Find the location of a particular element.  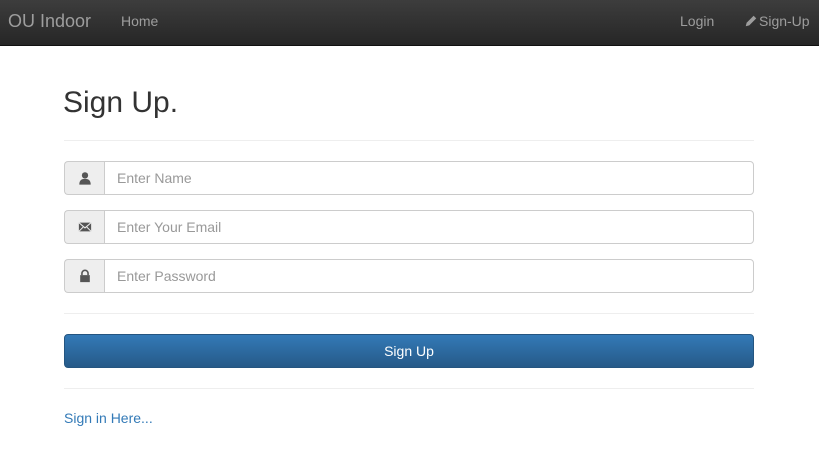

nav-signup-link: Sign-Up is located at coordinates (777, 21).